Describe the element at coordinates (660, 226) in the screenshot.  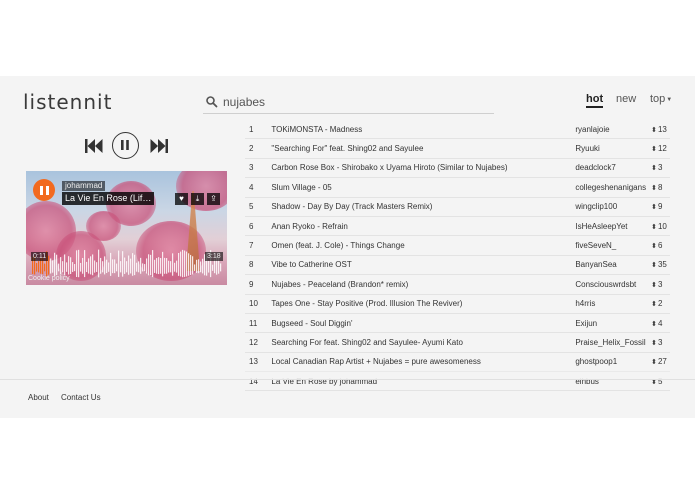
I see `song-votes: ⬍10` at that location.